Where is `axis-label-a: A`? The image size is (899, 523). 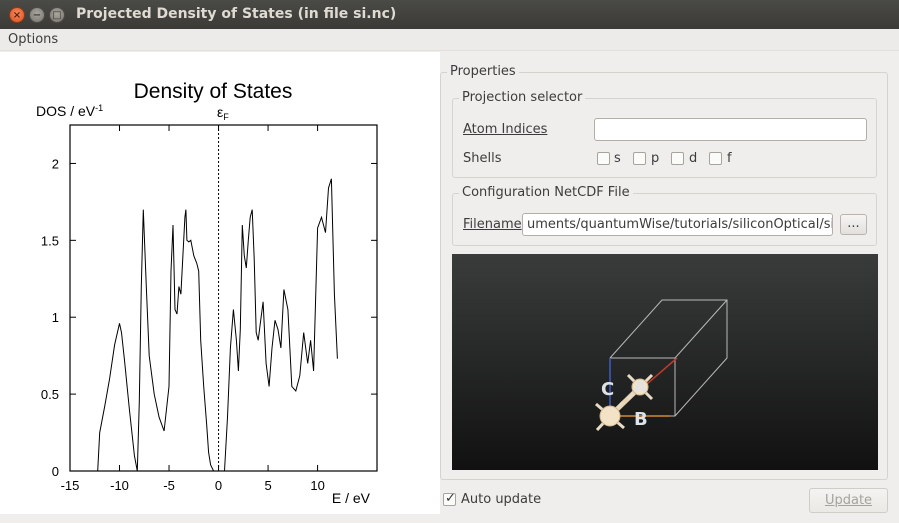 axis-label-a: A is located at coordinates (640, 386).